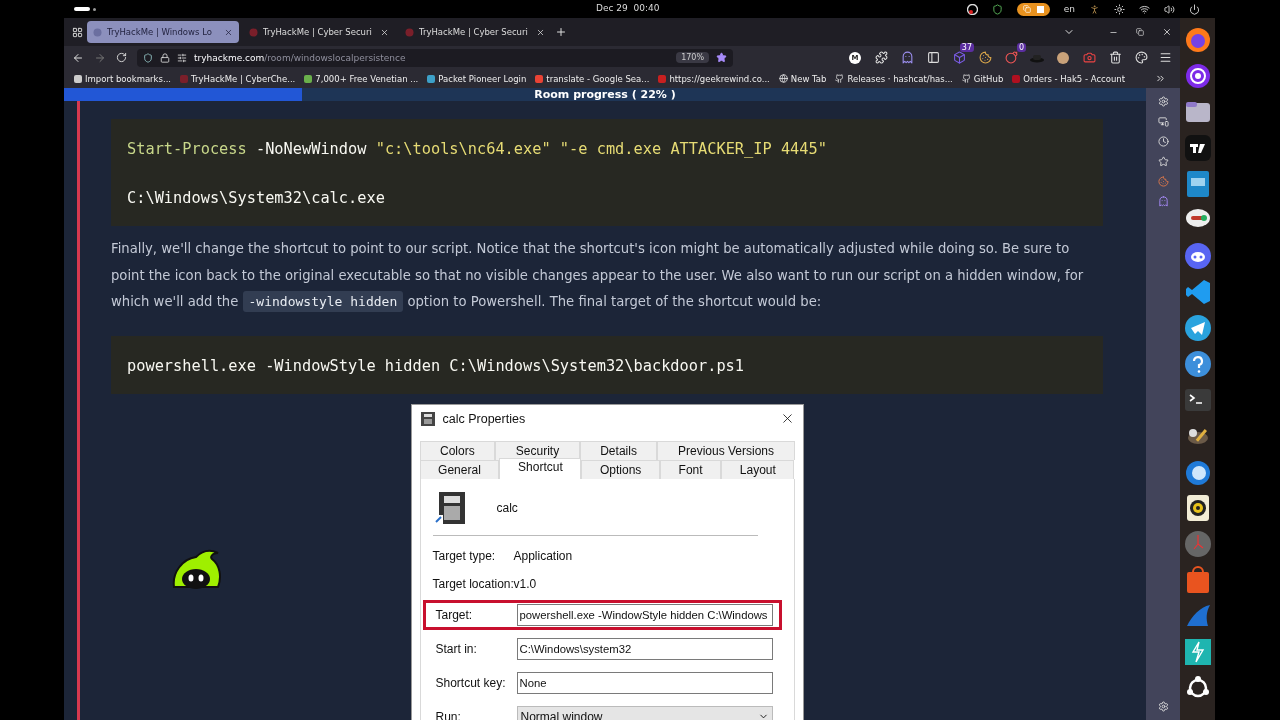 This screenshot has height=720, width=1280. I want to click on more-bookmarks-icon, so click(1160, 78).